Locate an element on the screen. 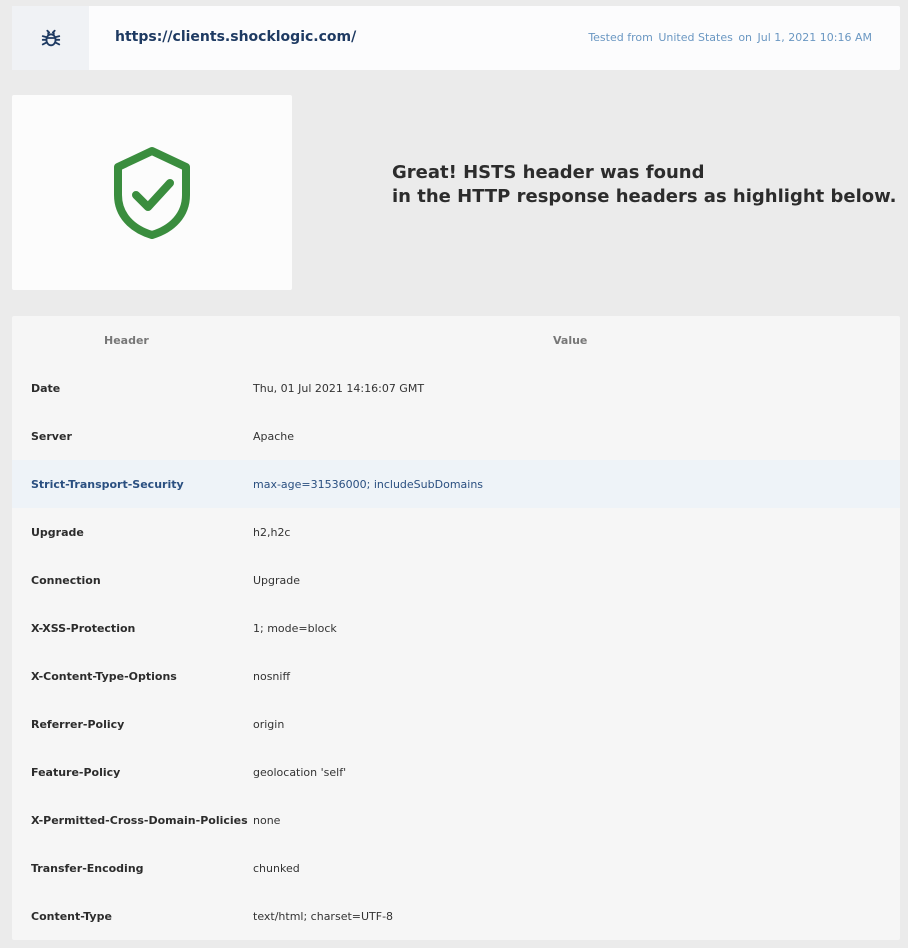 The image size is (908, 948). header-value: max-age=31536000; includeSubDomains is located at coordinates (368, 484).